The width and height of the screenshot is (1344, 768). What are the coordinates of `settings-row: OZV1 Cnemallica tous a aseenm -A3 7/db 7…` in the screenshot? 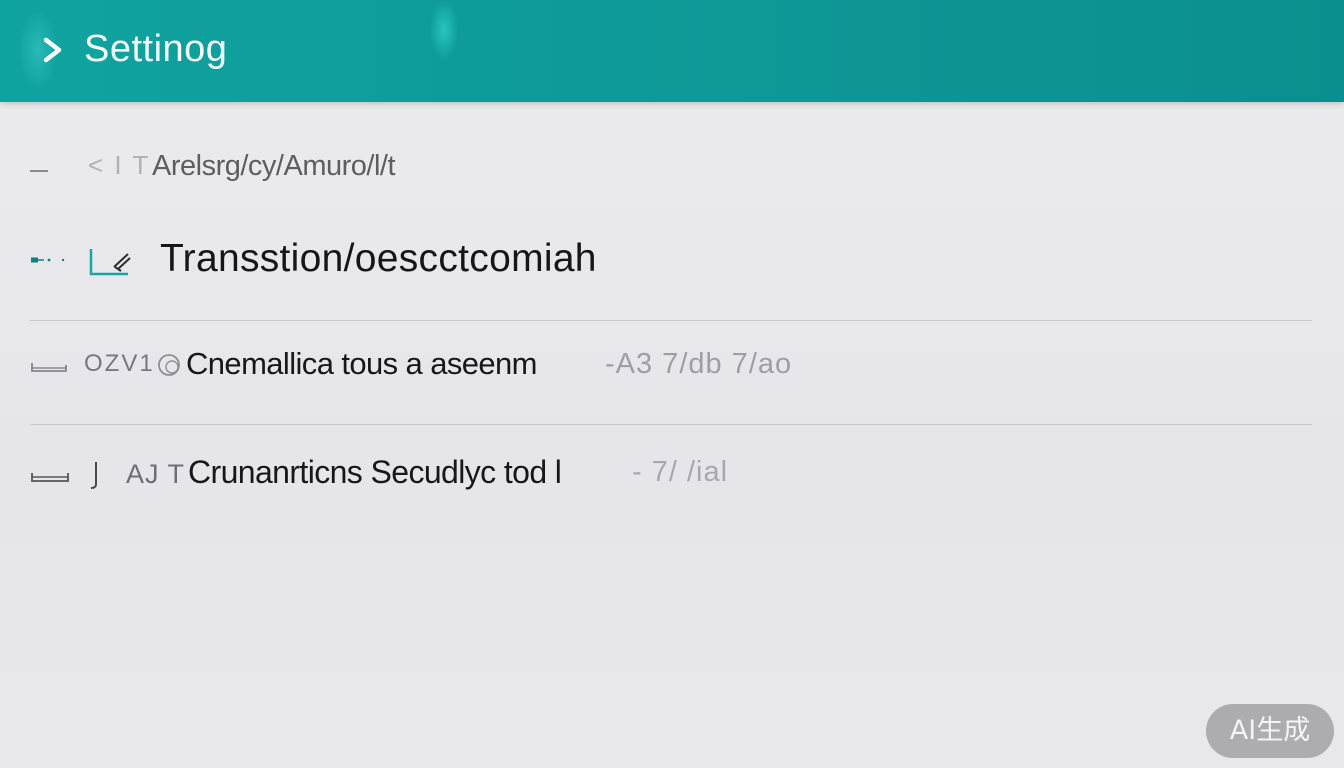 It's located at (672, 370).